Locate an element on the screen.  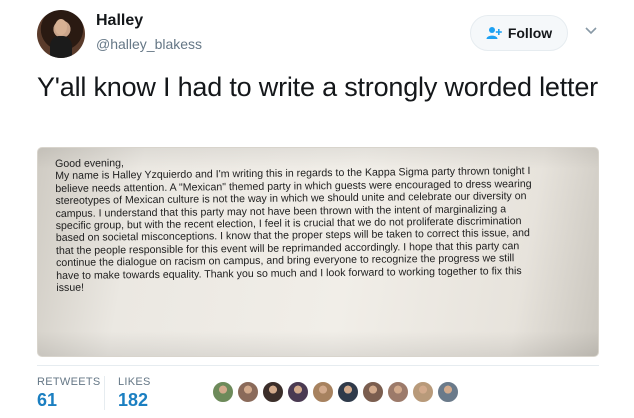
avatar-face is located at coordinates (61, 27).